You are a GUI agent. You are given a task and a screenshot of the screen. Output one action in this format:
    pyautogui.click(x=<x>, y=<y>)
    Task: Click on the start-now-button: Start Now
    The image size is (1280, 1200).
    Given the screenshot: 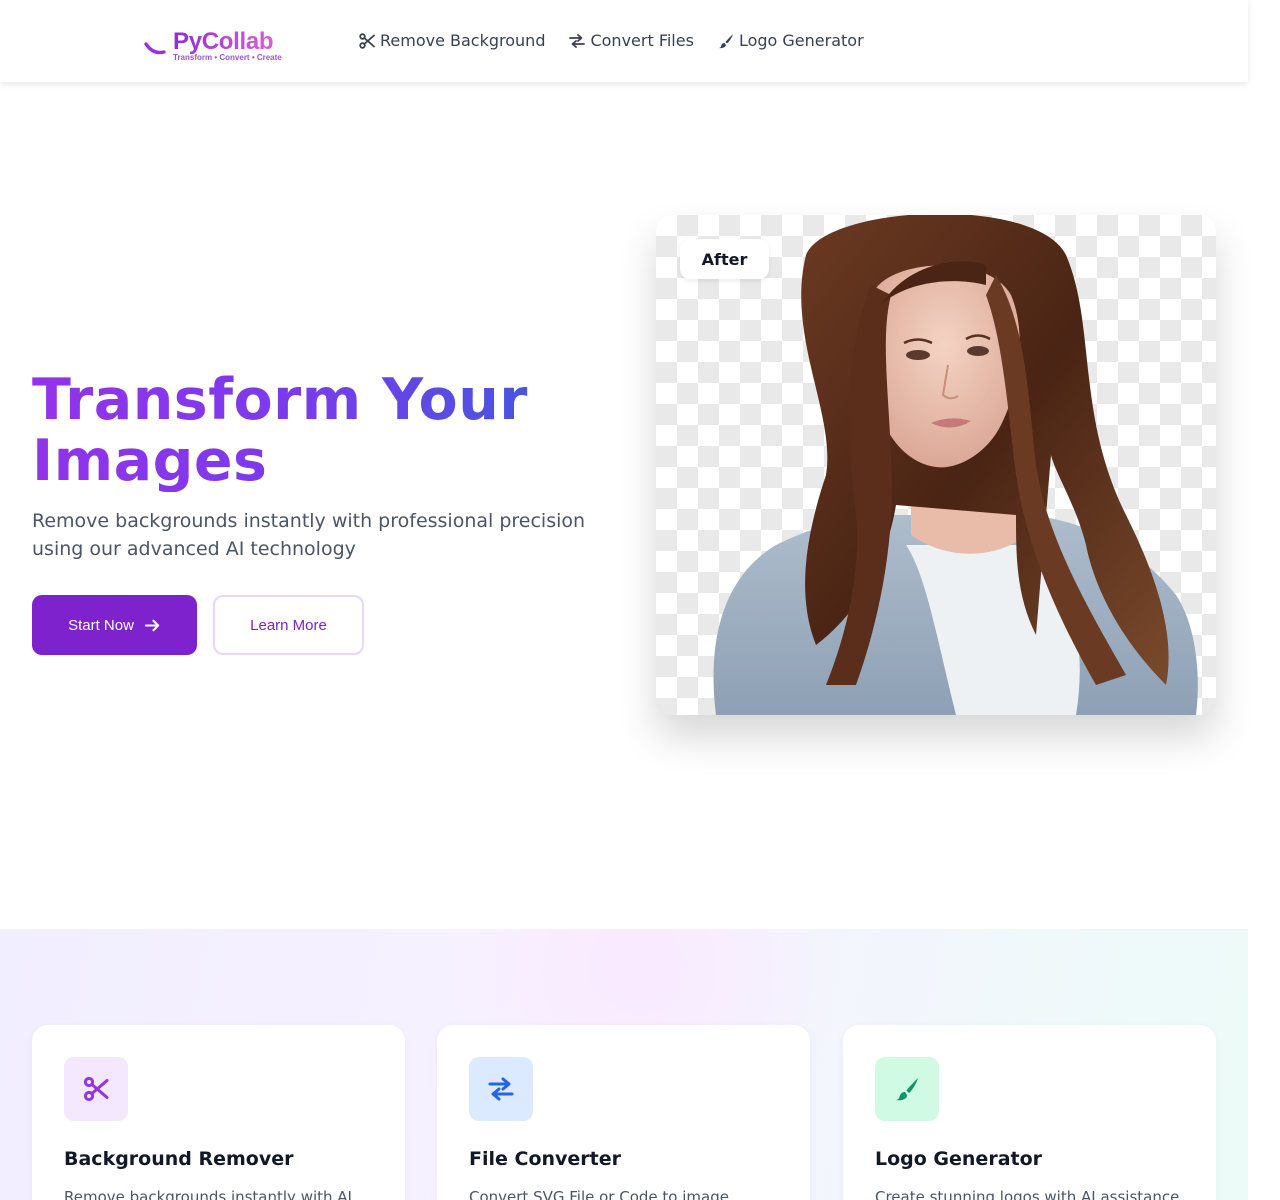 What is the action you would take?
    pyautogui.click(x=114, y=625)
    